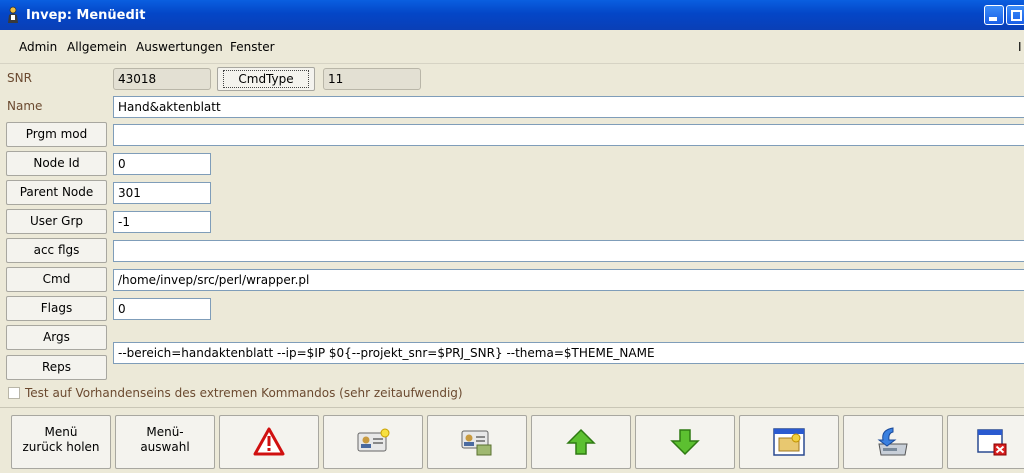 This screenshot has width=1024, height=473. I want to click on snr-field: 43018, so click(162, 79).